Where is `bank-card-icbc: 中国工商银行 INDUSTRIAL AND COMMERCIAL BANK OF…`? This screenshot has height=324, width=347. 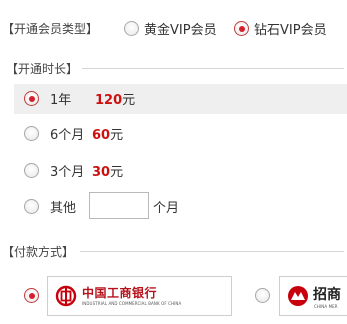 bank-card-icbc: 中国工商银行 INDUSTRIAL AND COMMERCIAL BANK OF… is located at coordinates (139, 296).